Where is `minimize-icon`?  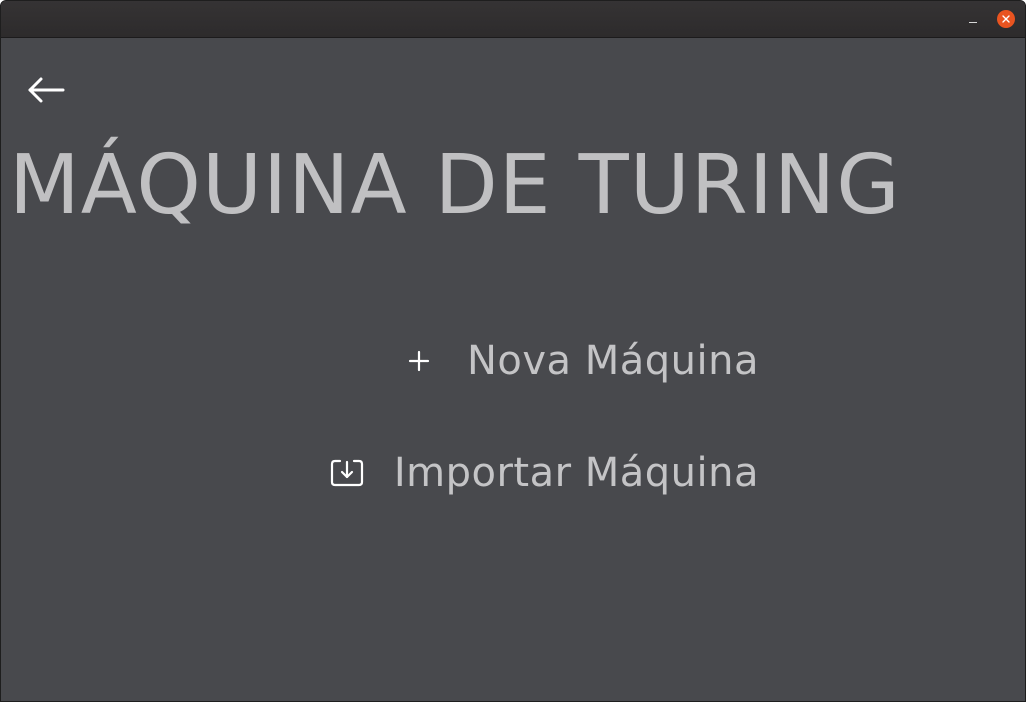
minimize-icon is located at coordinates (973, 22).